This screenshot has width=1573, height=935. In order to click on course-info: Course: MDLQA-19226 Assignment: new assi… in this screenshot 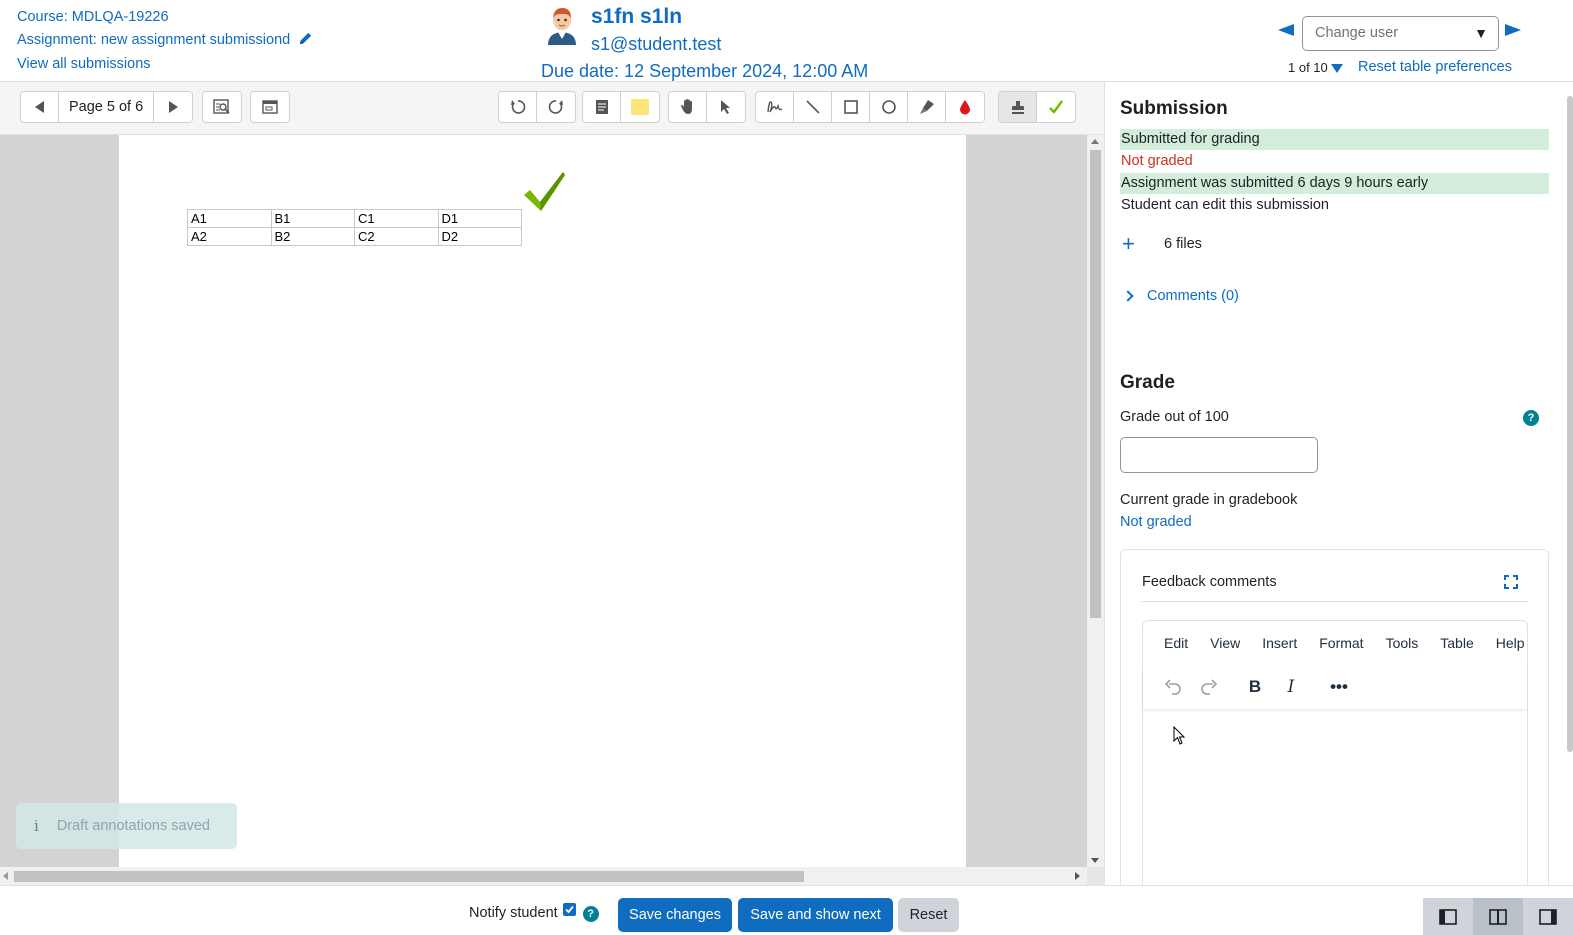, I will do `click(165, 41)`.